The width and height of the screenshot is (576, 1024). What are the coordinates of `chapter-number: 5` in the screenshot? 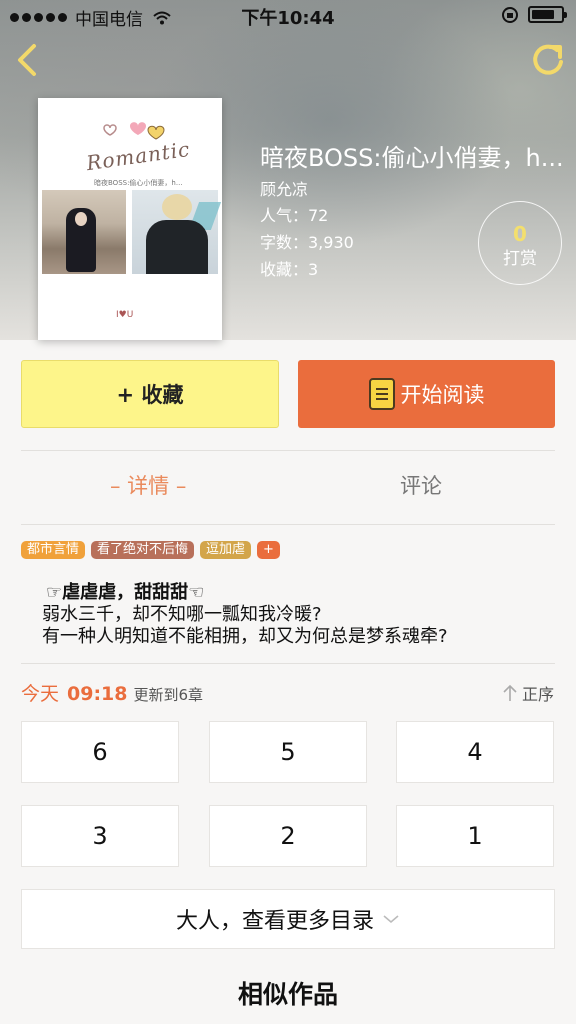 It's located at (288, 752).